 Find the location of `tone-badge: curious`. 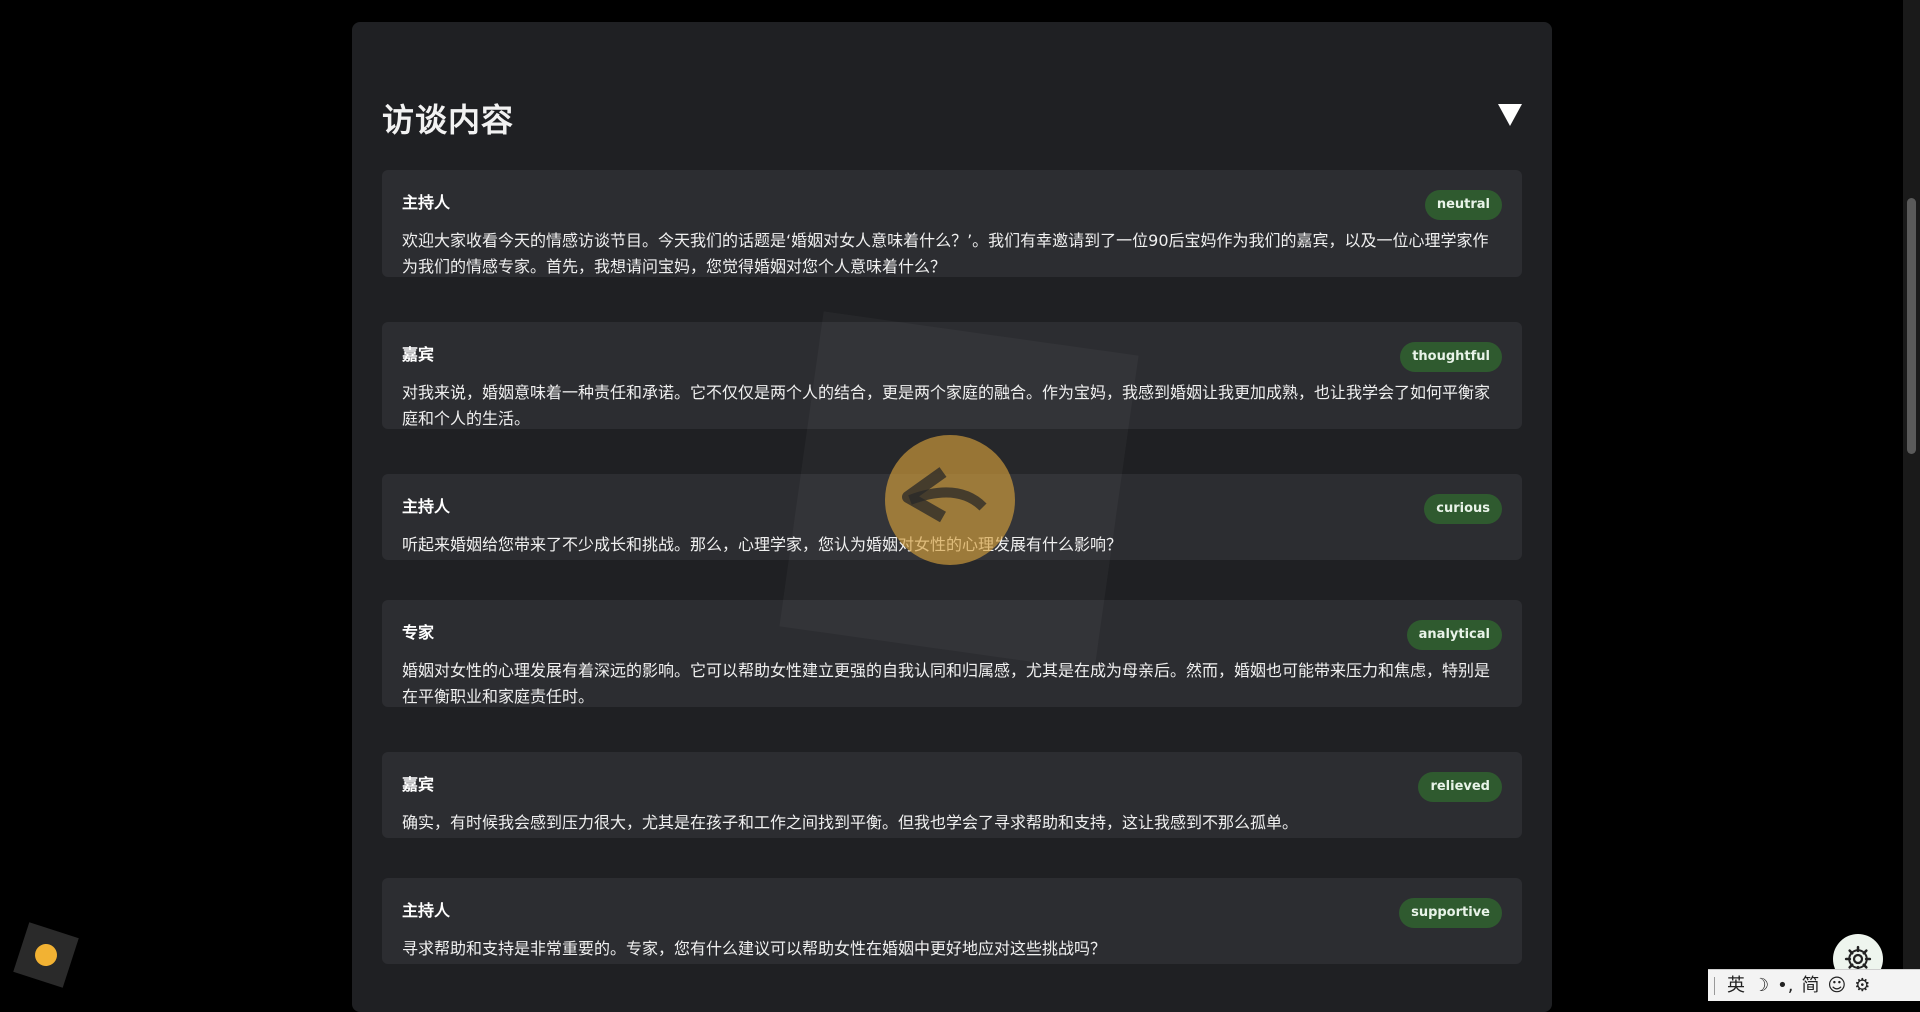

tone-badge: curious is located at coordinates (1463, 509).